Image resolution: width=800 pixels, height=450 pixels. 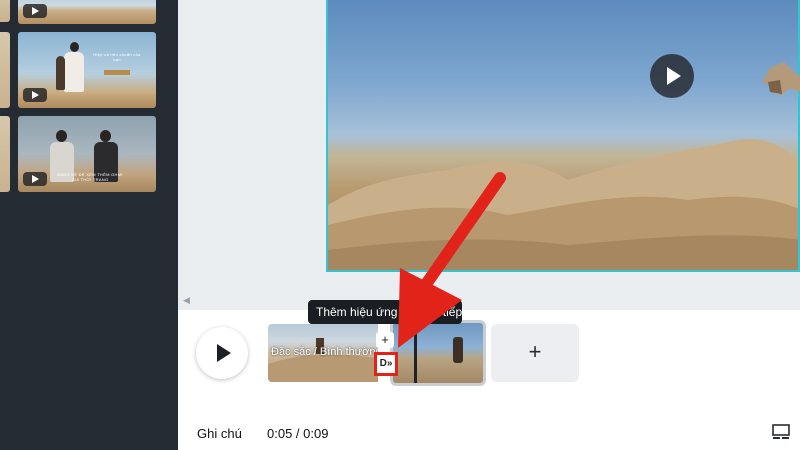 I want to click on transition-effect-button: D», so click(x=386, y=364).